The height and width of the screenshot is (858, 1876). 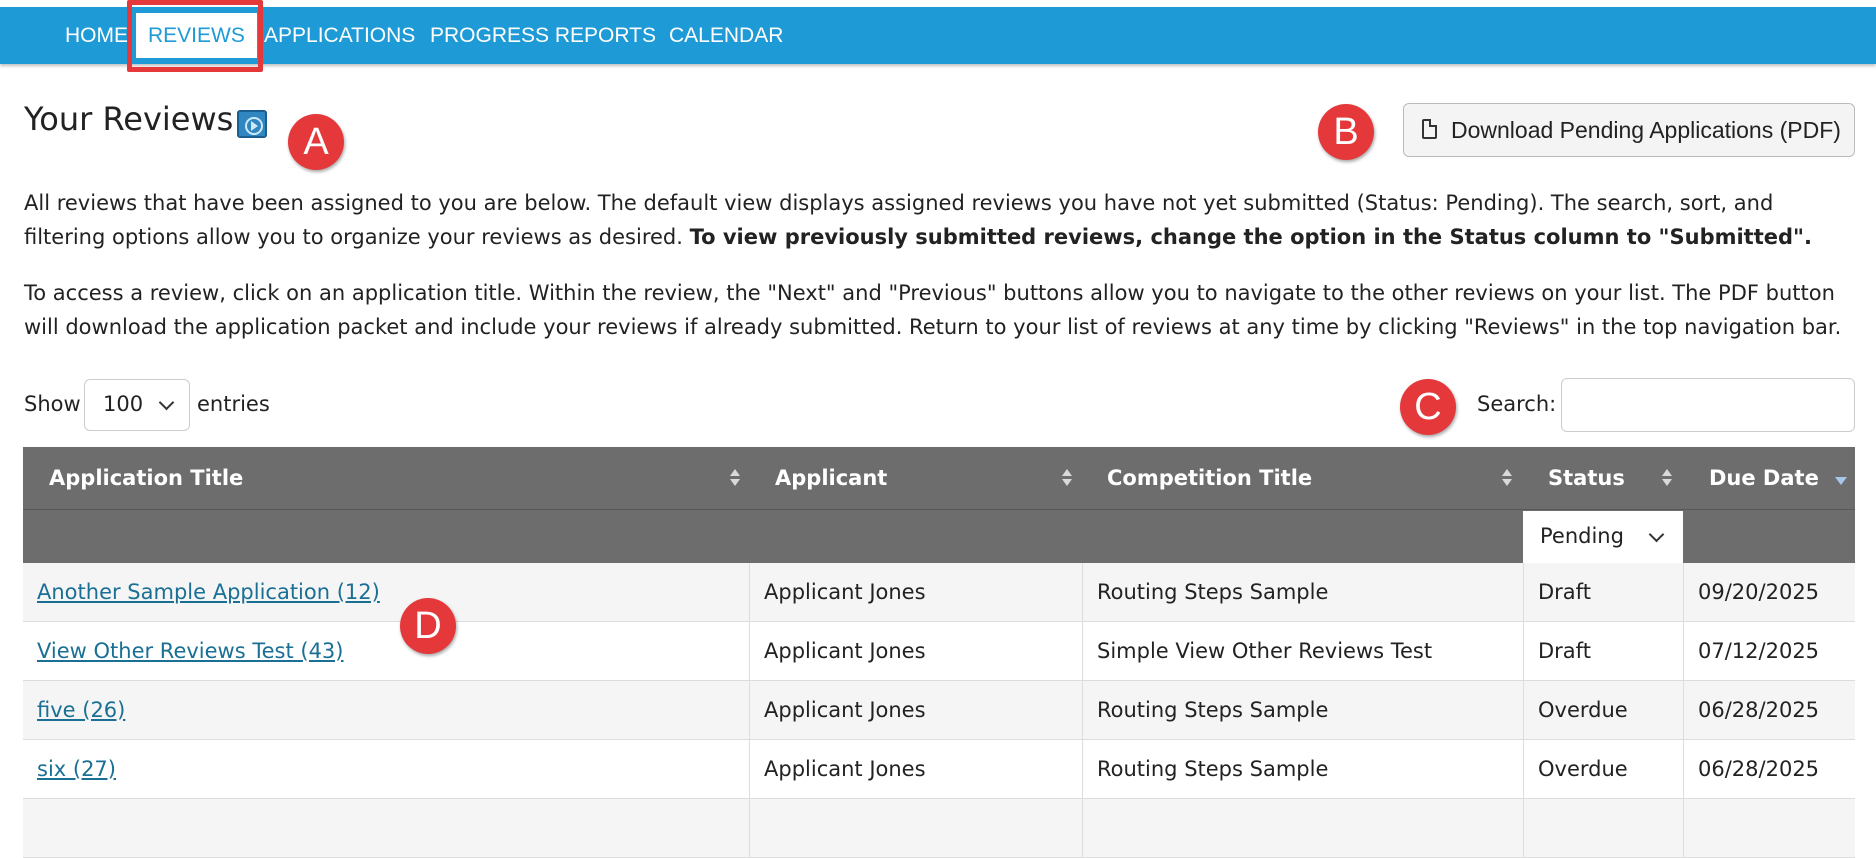 I want to click on show-label: Show, so click(x=52, y=404).